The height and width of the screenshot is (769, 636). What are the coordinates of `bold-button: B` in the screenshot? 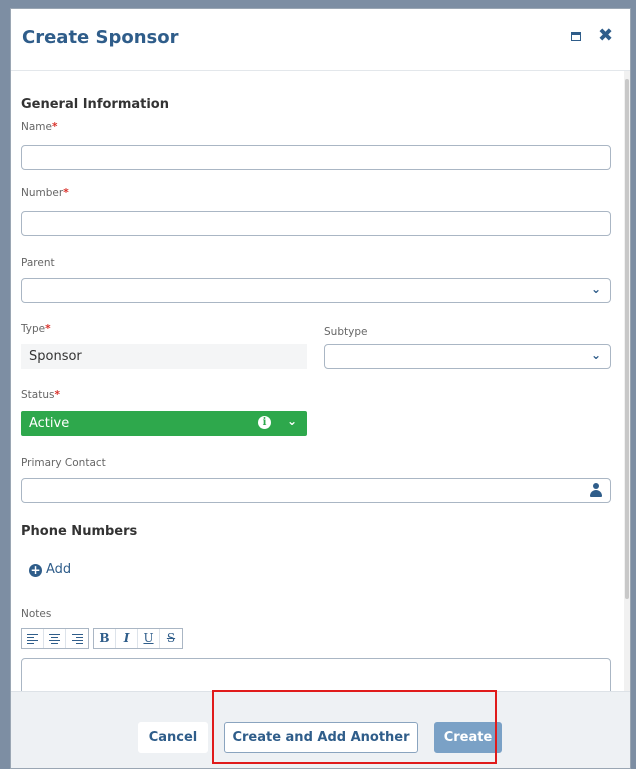 It's located at (105, 638).